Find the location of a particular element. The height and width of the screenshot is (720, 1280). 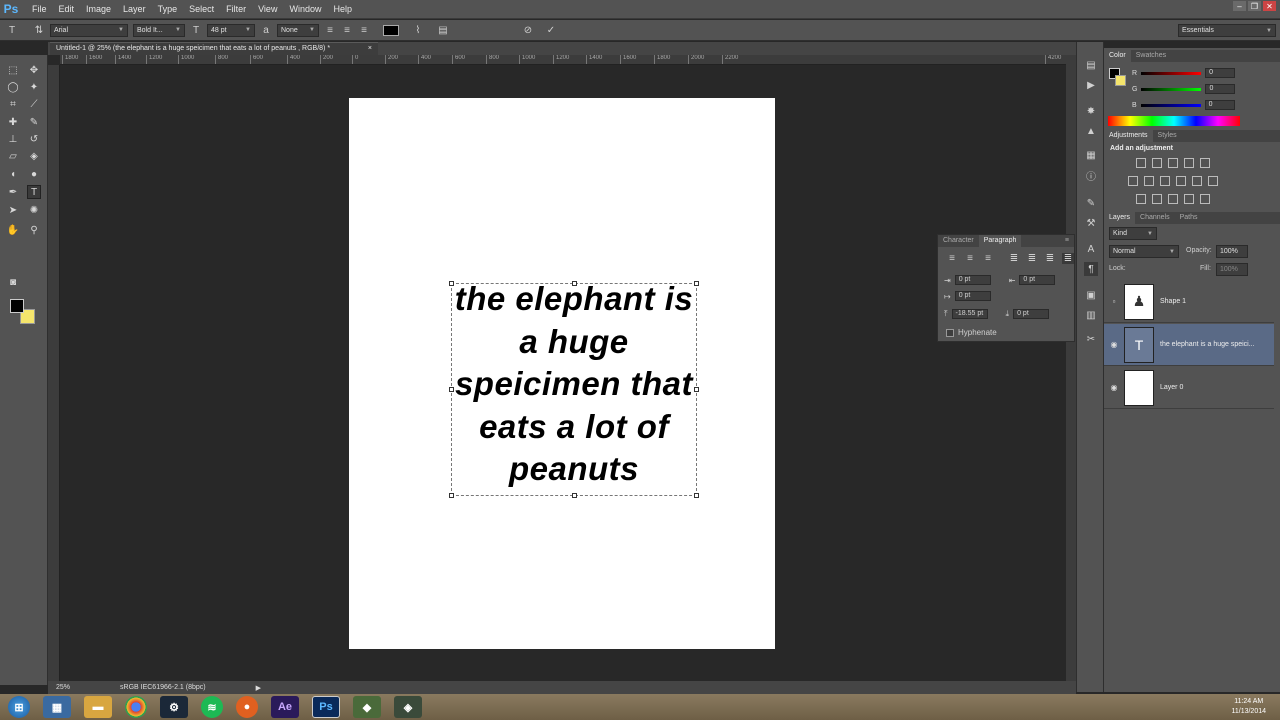

green-slider is located at coordinates (1171, 89).